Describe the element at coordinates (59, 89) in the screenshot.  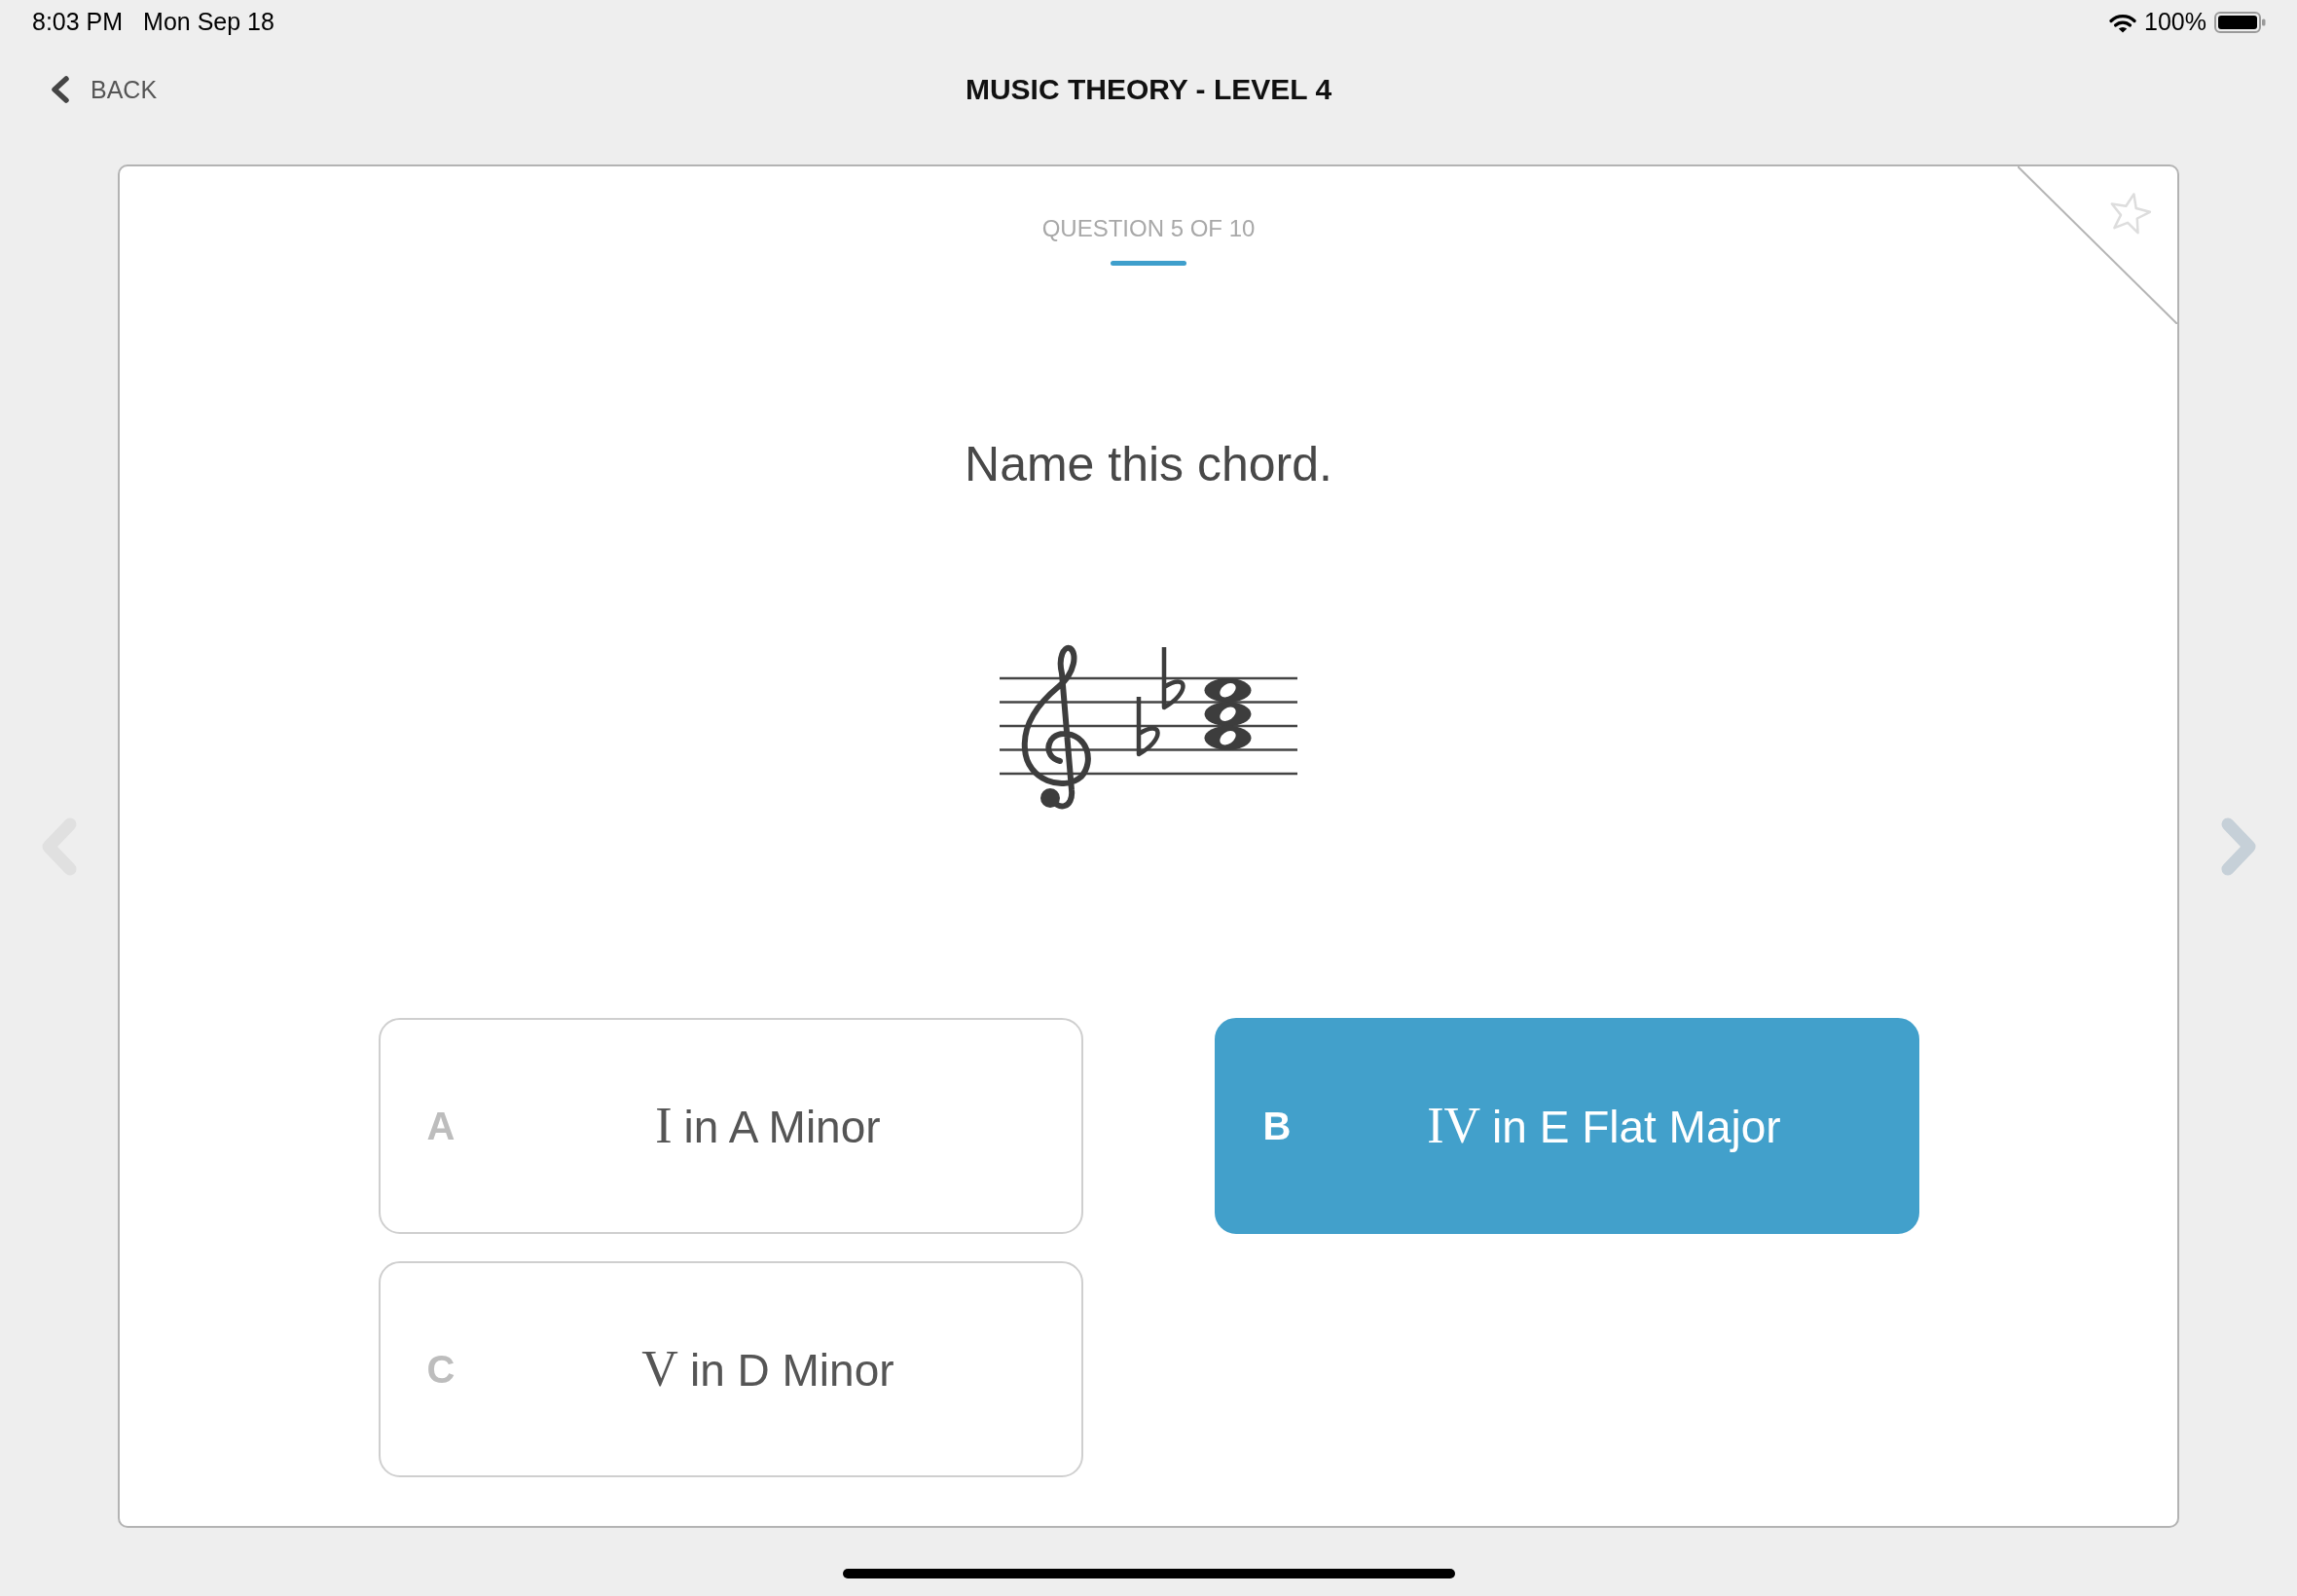
I see `chevron-left-icon` at that location.